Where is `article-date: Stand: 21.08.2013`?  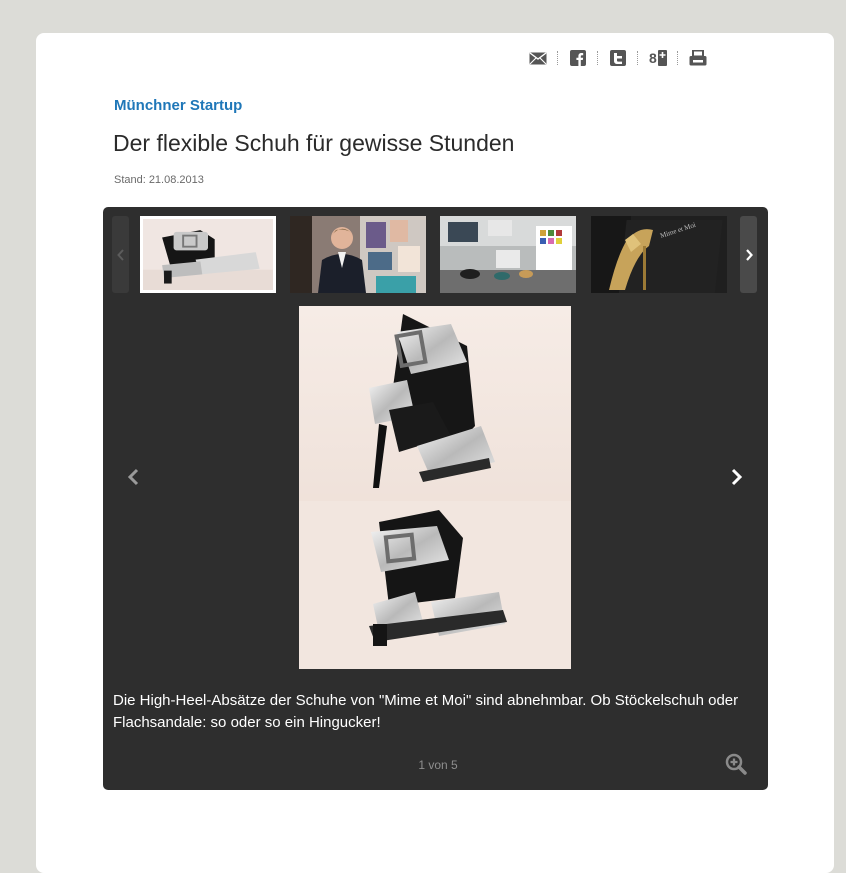
article-date: Stand: 21.08.2013 is located at coordinates (159, 180).